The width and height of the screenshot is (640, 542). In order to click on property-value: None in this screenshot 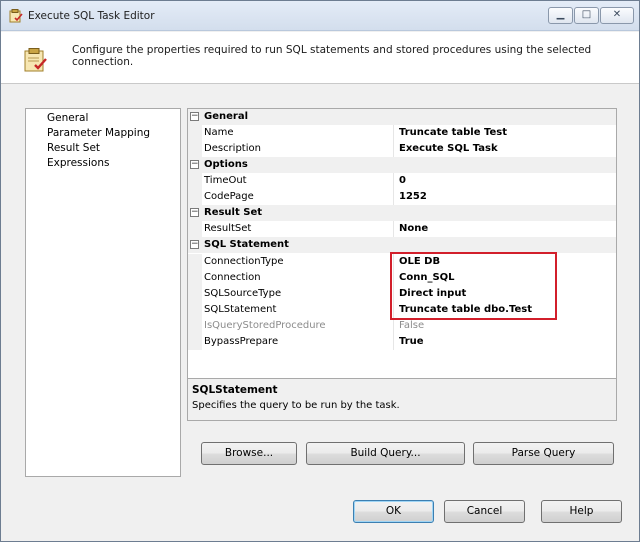, I will do `click(413, 228)`.